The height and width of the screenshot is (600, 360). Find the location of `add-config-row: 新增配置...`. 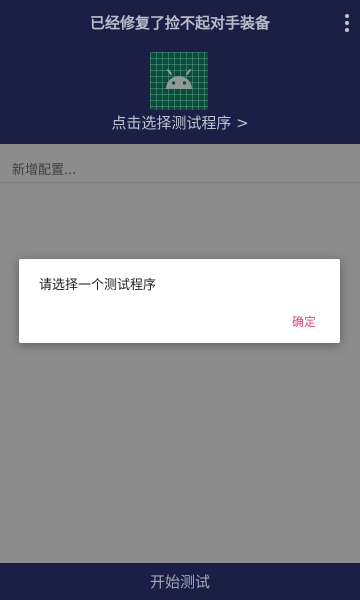

add-config-row: 新增配置... is located at coordinates (180, 166).